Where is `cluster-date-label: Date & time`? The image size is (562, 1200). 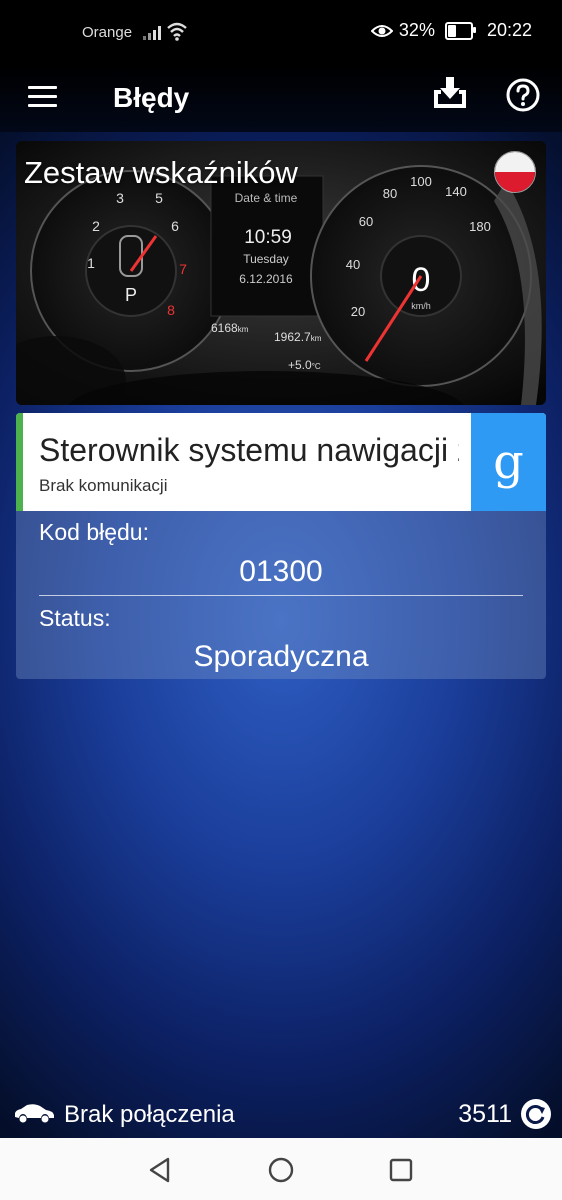
cluster-date-label: Date & time is located at coordinates (266, 198).